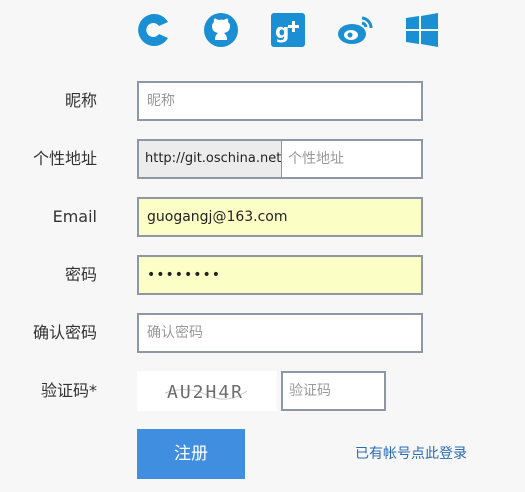  What do you see at coordinates (74, 216) in the screenshot?
I see `email-label: Email` at bounding box center [74, 216].